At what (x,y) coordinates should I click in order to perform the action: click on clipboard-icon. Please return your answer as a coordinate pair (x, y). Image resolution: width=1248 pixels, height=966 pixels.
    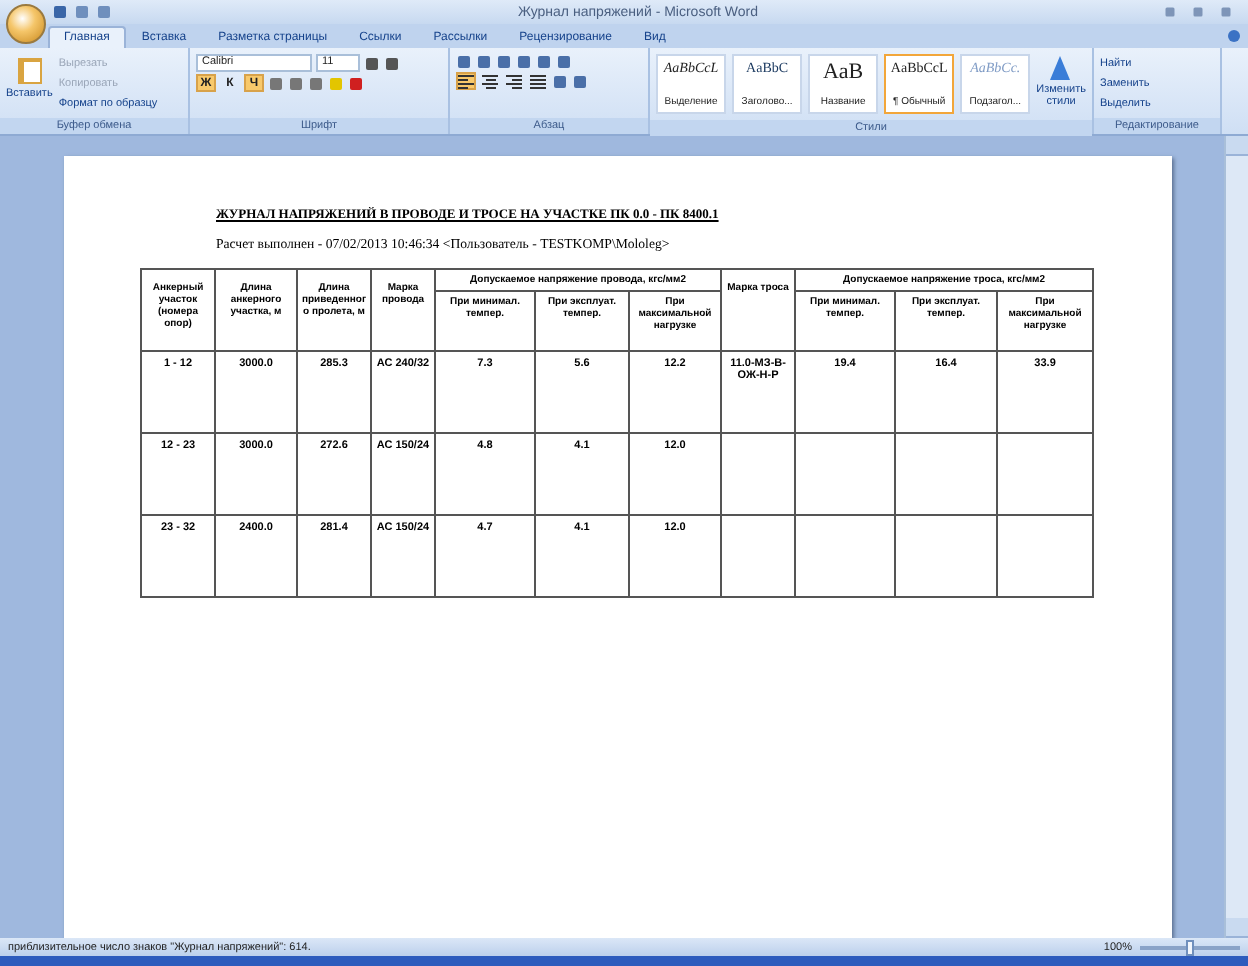
    Looking at the image, I should click on (29, 70).